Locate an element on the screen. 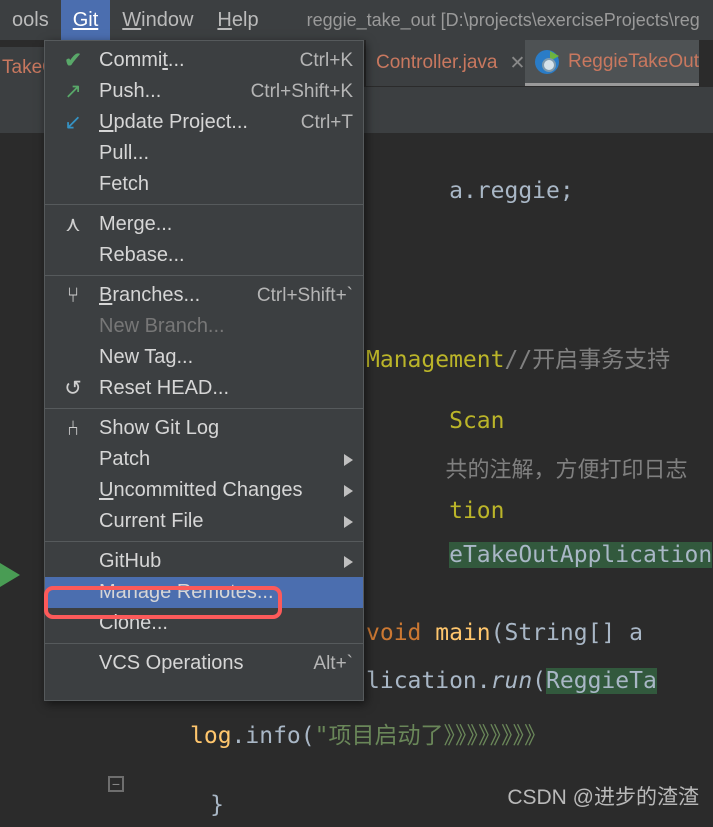 The width and height of the screenshot is (713, 827). spring-boot-icon is located at coordinates (547, 61).